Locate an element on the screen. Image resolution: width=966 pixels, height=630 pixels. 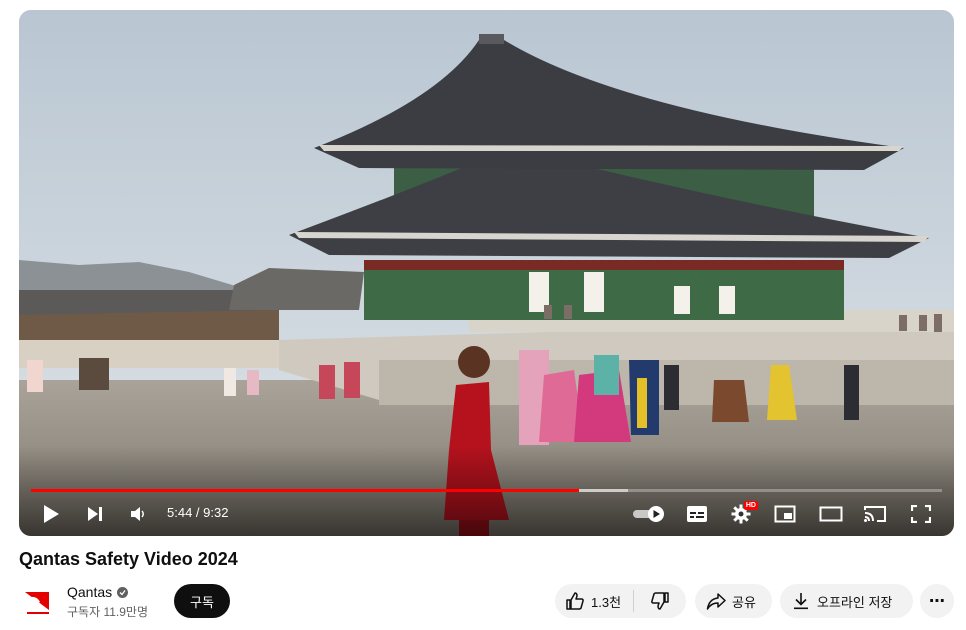
hd-badge: HD is located at coordinates (750, 505).